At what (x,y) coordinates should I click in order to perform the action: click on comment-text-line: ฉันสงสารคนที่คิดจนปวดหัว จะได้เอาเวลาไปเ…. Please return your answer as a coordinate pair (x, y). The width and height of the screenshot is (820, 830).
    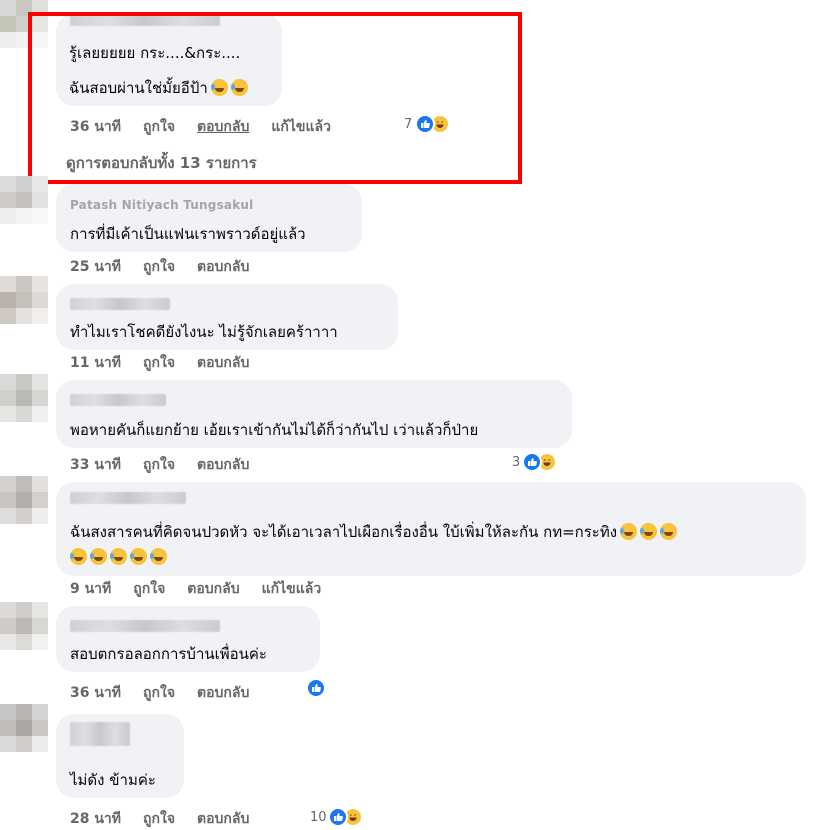
    Looking at the image, I should click on (374, 532).